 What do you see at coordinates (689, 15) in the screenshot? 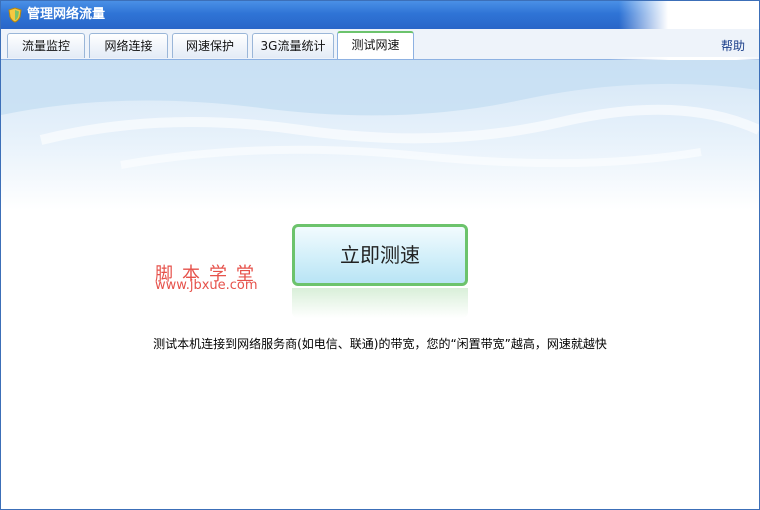
I see `window-controls-area` at bounding box center [689, 15].